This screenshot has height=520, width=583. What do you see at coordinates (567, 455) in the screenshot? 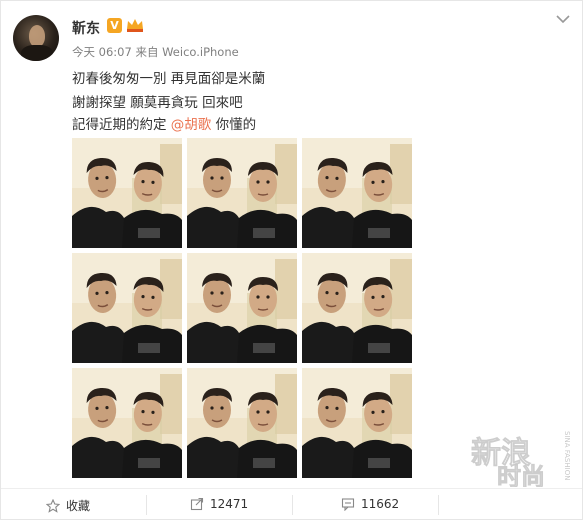
I see `watermark-side-text: SINA FASHION` at bounding box center [567, 455].